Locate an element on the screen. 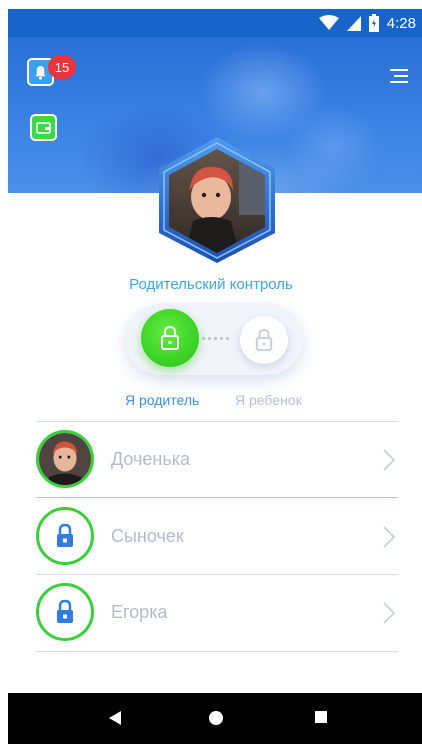 This screenshot has height=744, width=422. child-avatar-photo is located at coordinates (65, 459).